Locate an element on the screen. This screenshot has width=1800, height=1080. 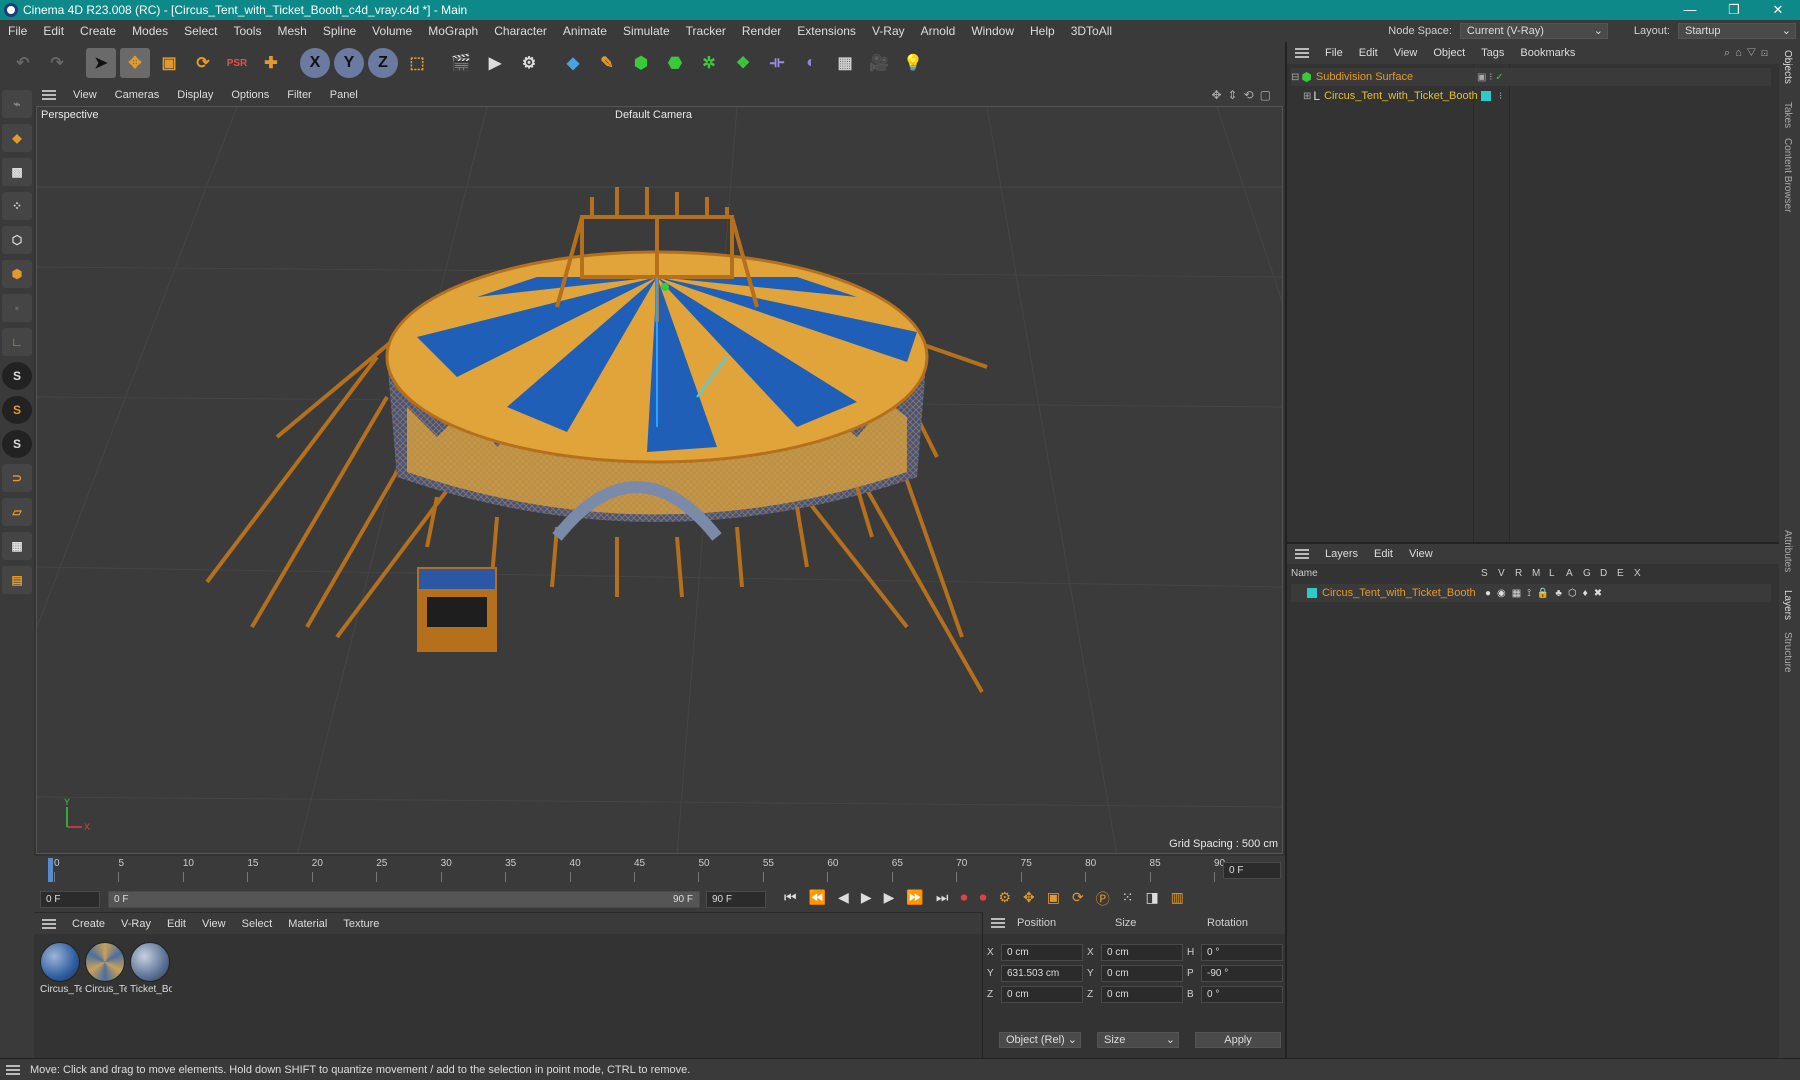
viewport-menu-panel: Panel is located at coordinates (344, 95).